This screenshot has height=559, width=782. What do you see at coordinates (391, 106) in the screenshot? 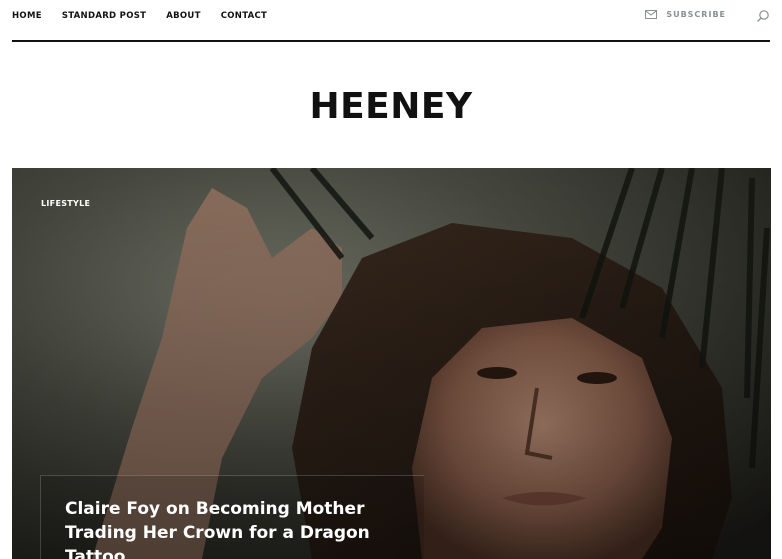
I see `site-logo: HEENEY` at bounding box center [391, 106].